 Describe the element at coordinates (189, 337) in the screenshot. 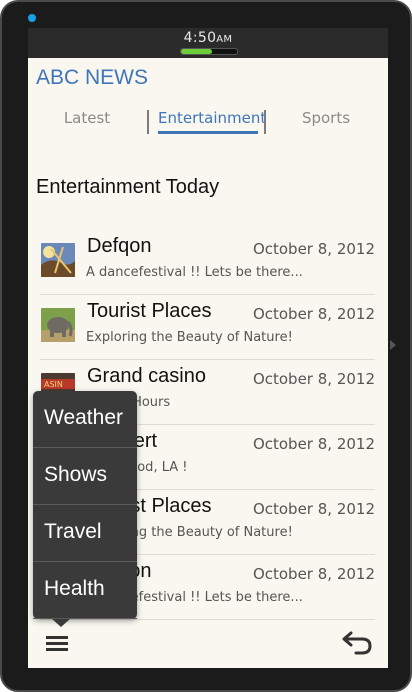

I see `news-item-subtitle: Exploring the Beauty of Nature!` at that location.